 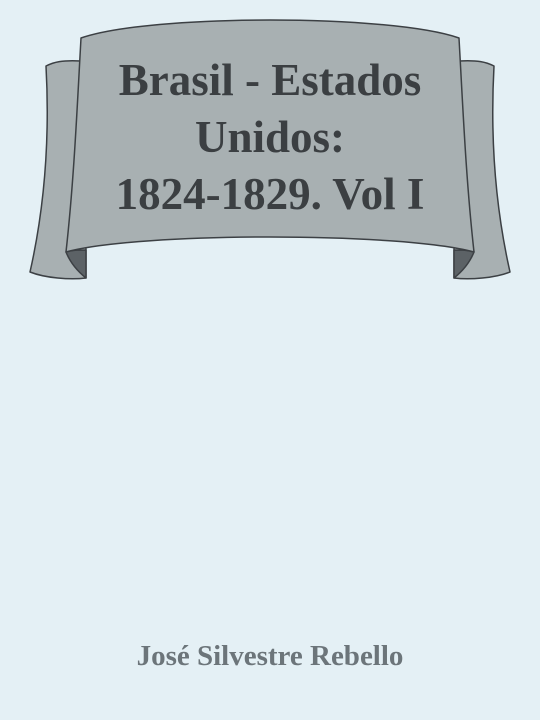 I want to click on book-author: José Silvestre Rebello, so click(x=270, y=656).